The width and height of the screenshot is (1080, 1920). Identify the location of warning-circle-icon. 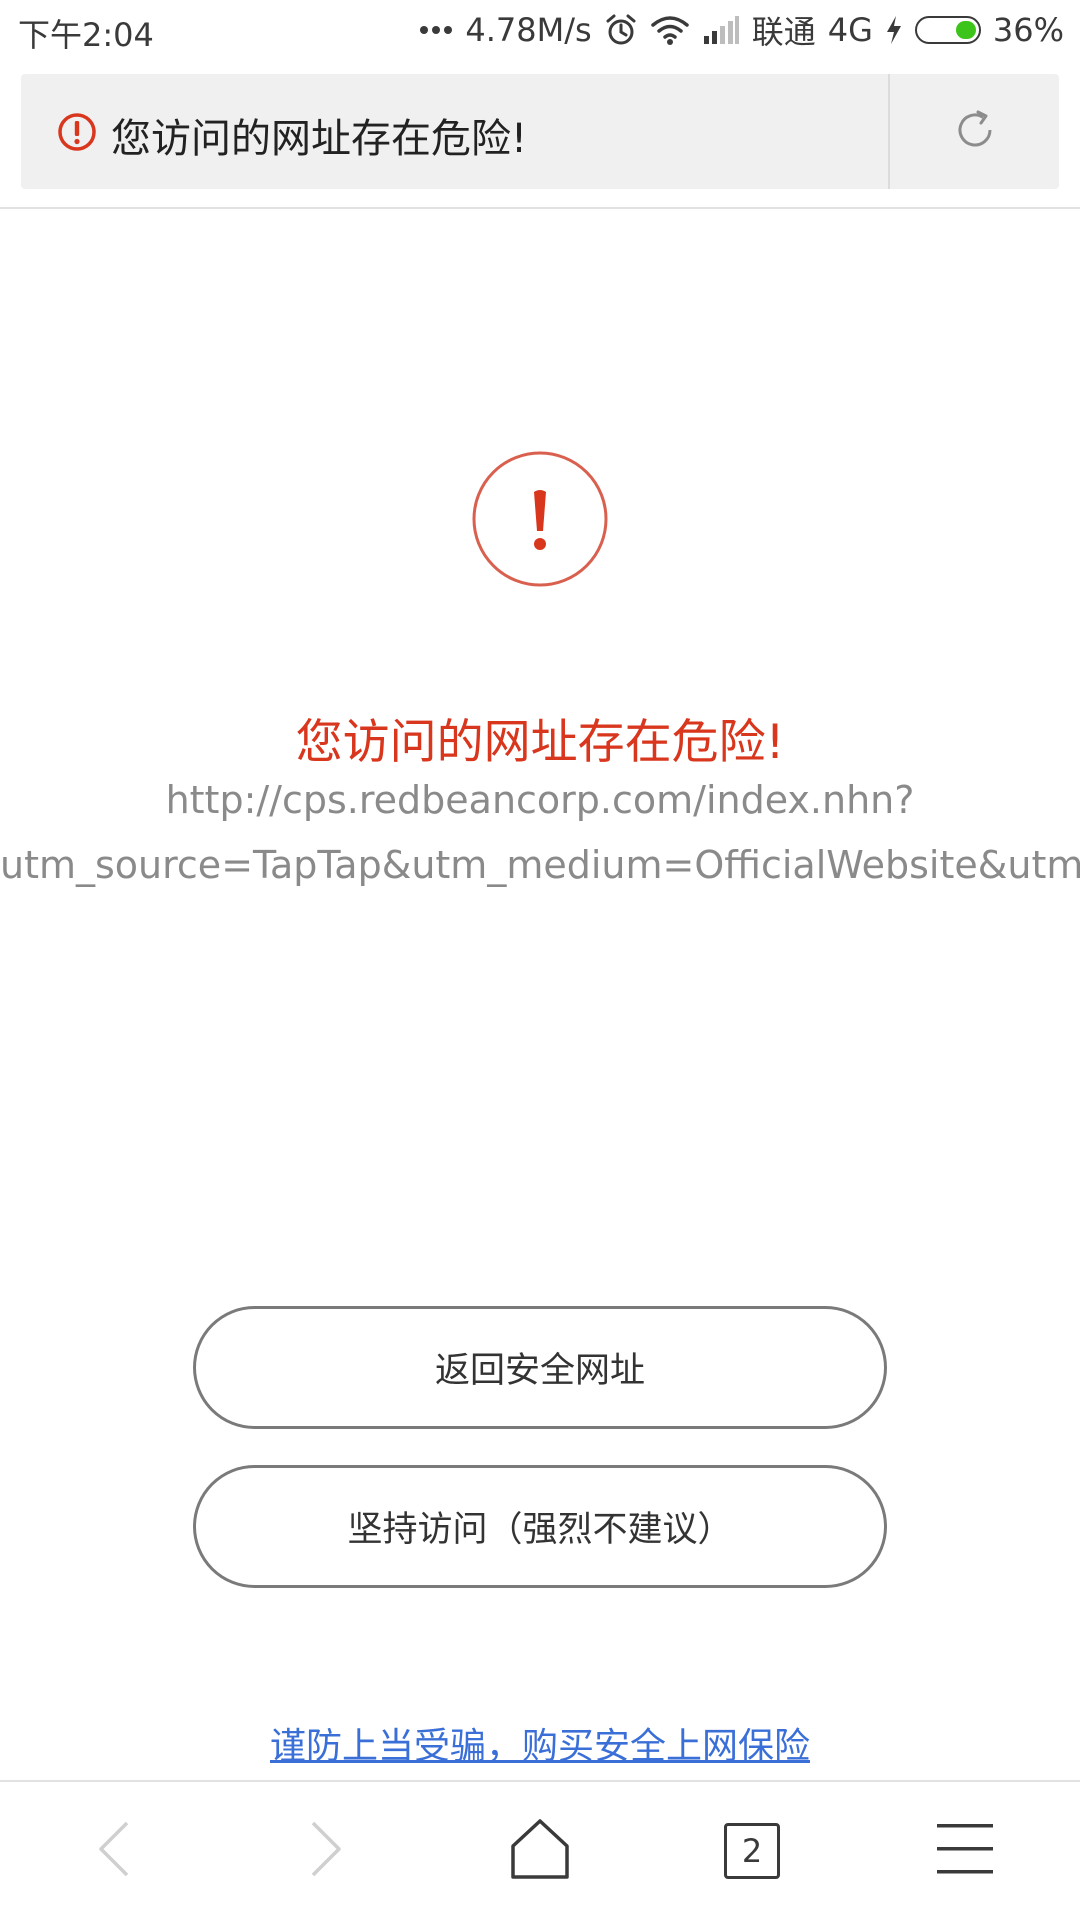
(77, 132).